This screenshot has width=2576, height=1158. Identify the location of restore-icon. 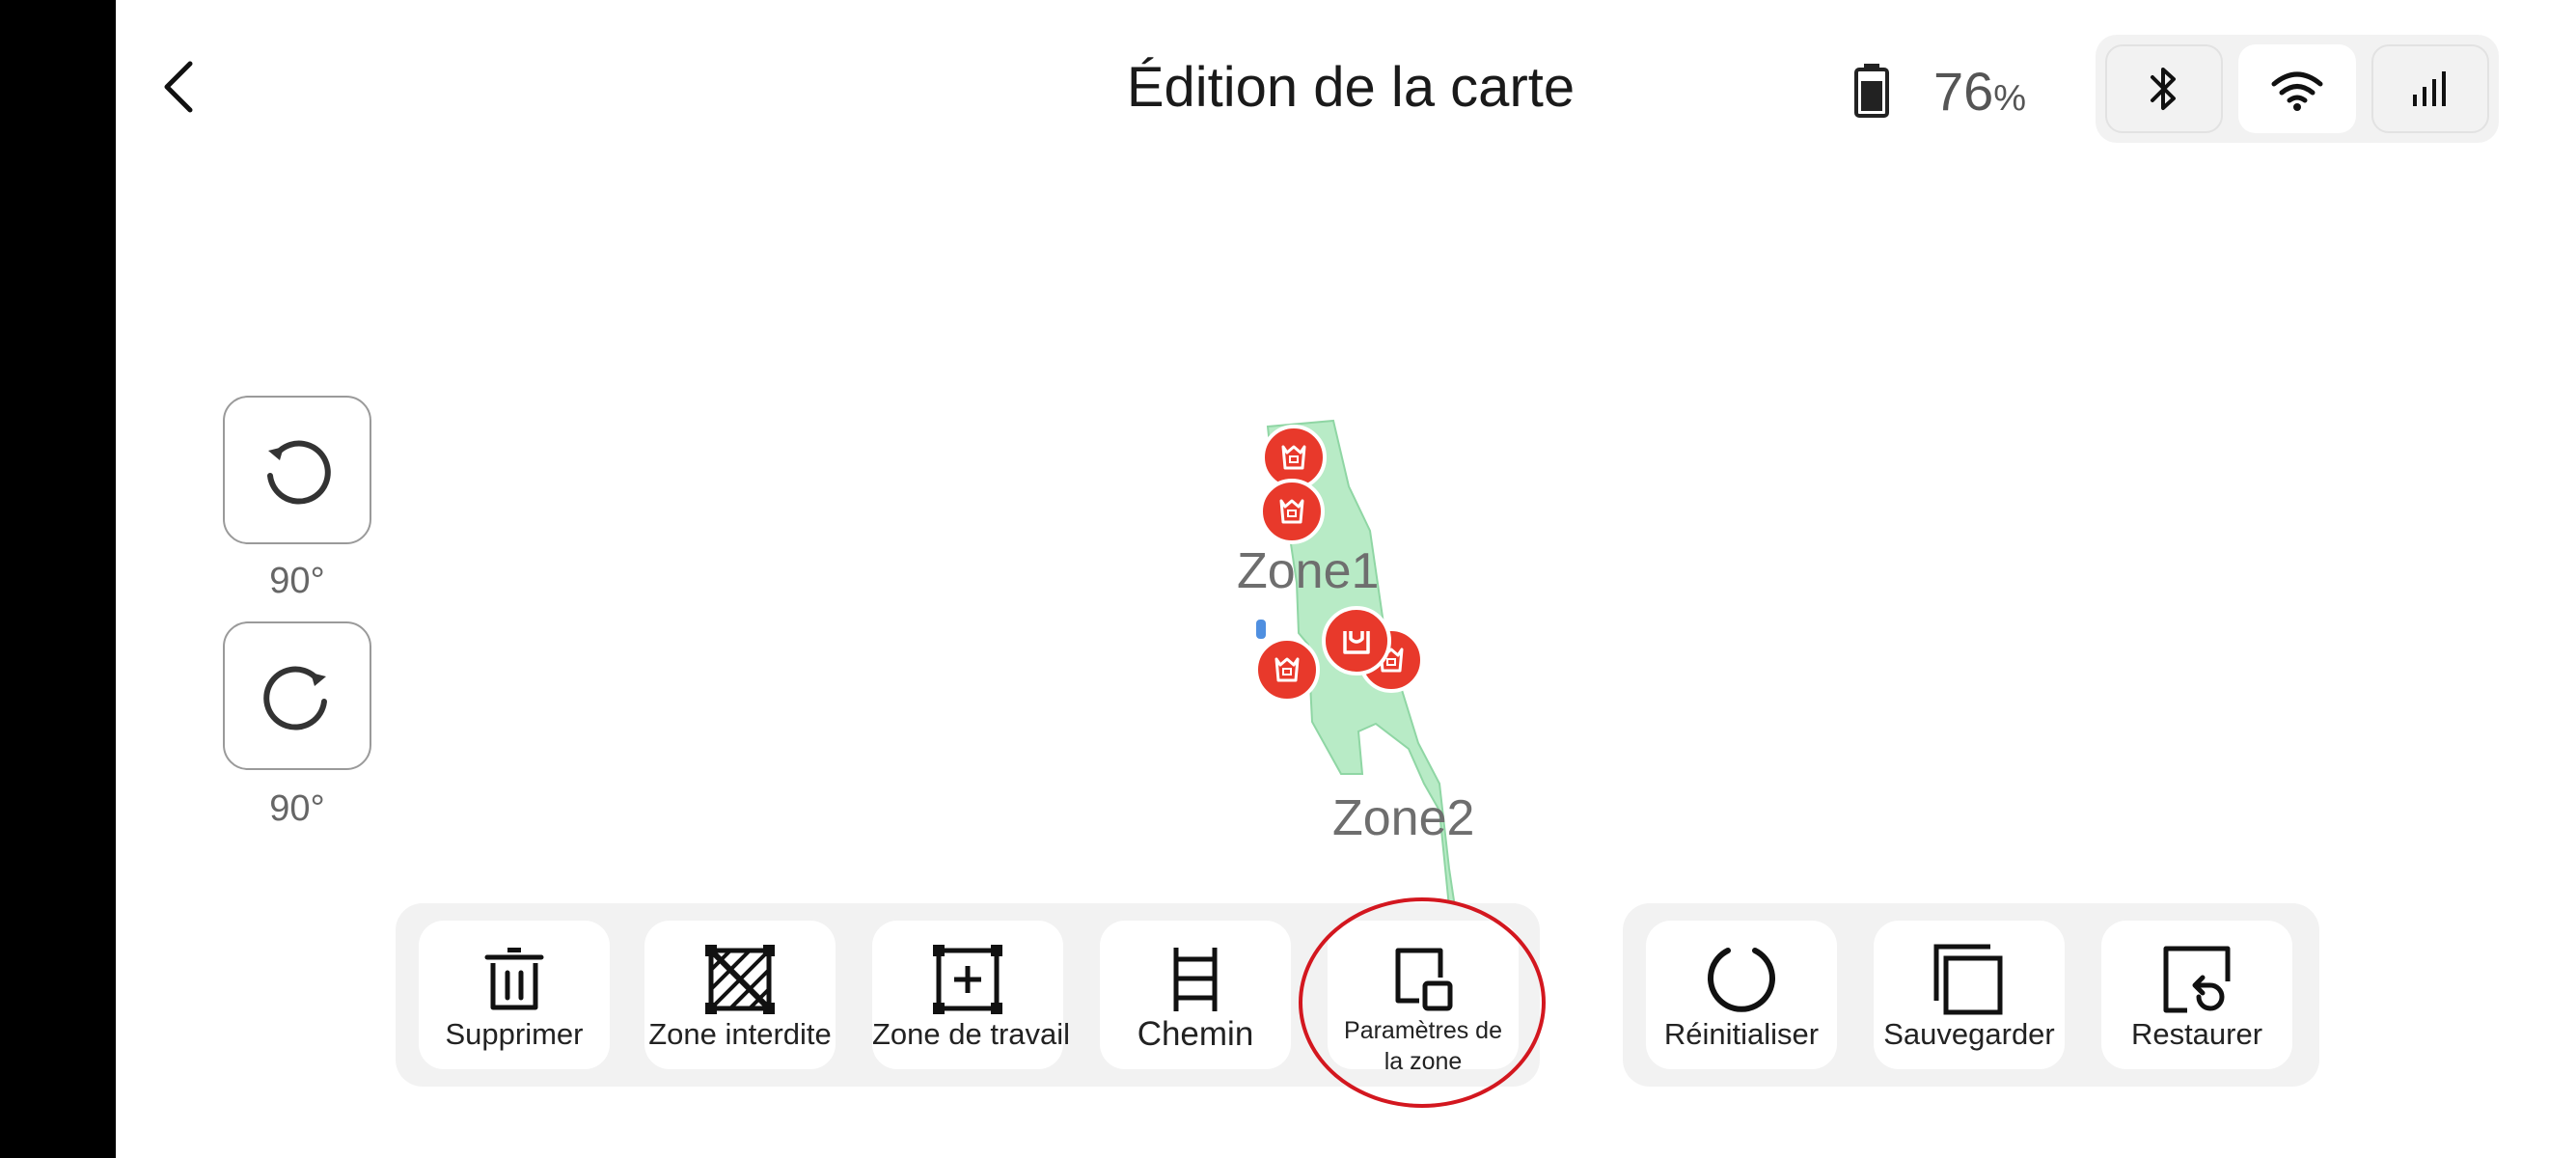
(2197, 979).